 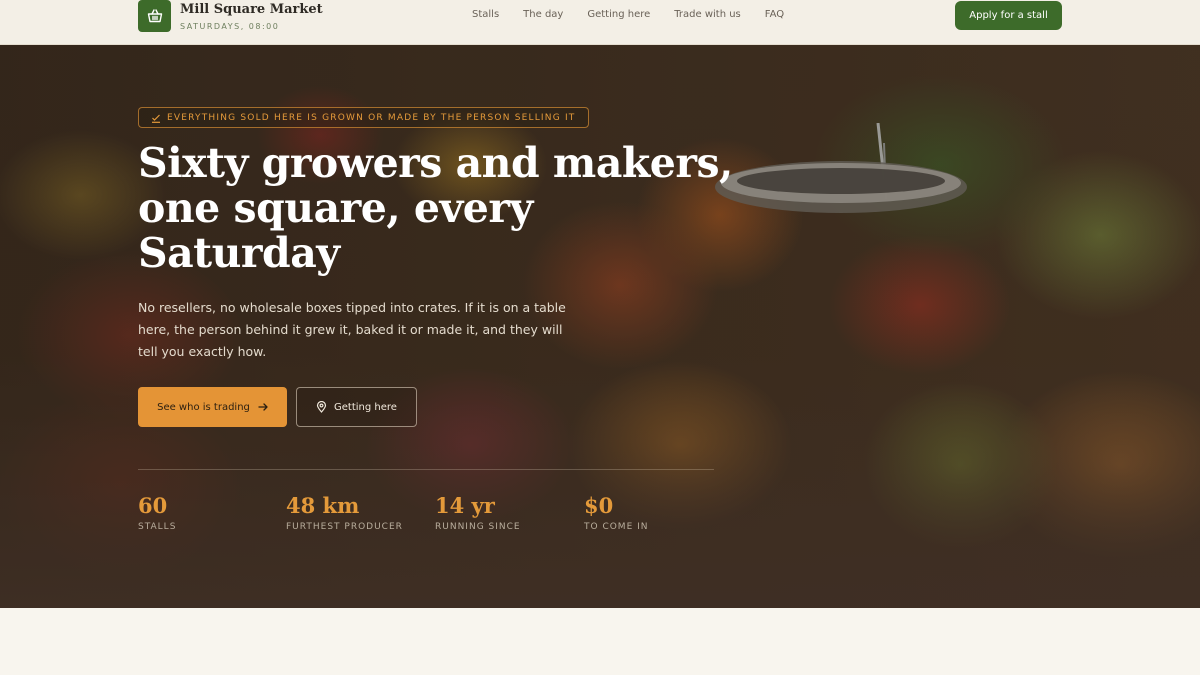 What do you see at coordinates (543, 14) in the screenshot?
I see `nav-link-the-day: The day` at bounding box center [543, 14].